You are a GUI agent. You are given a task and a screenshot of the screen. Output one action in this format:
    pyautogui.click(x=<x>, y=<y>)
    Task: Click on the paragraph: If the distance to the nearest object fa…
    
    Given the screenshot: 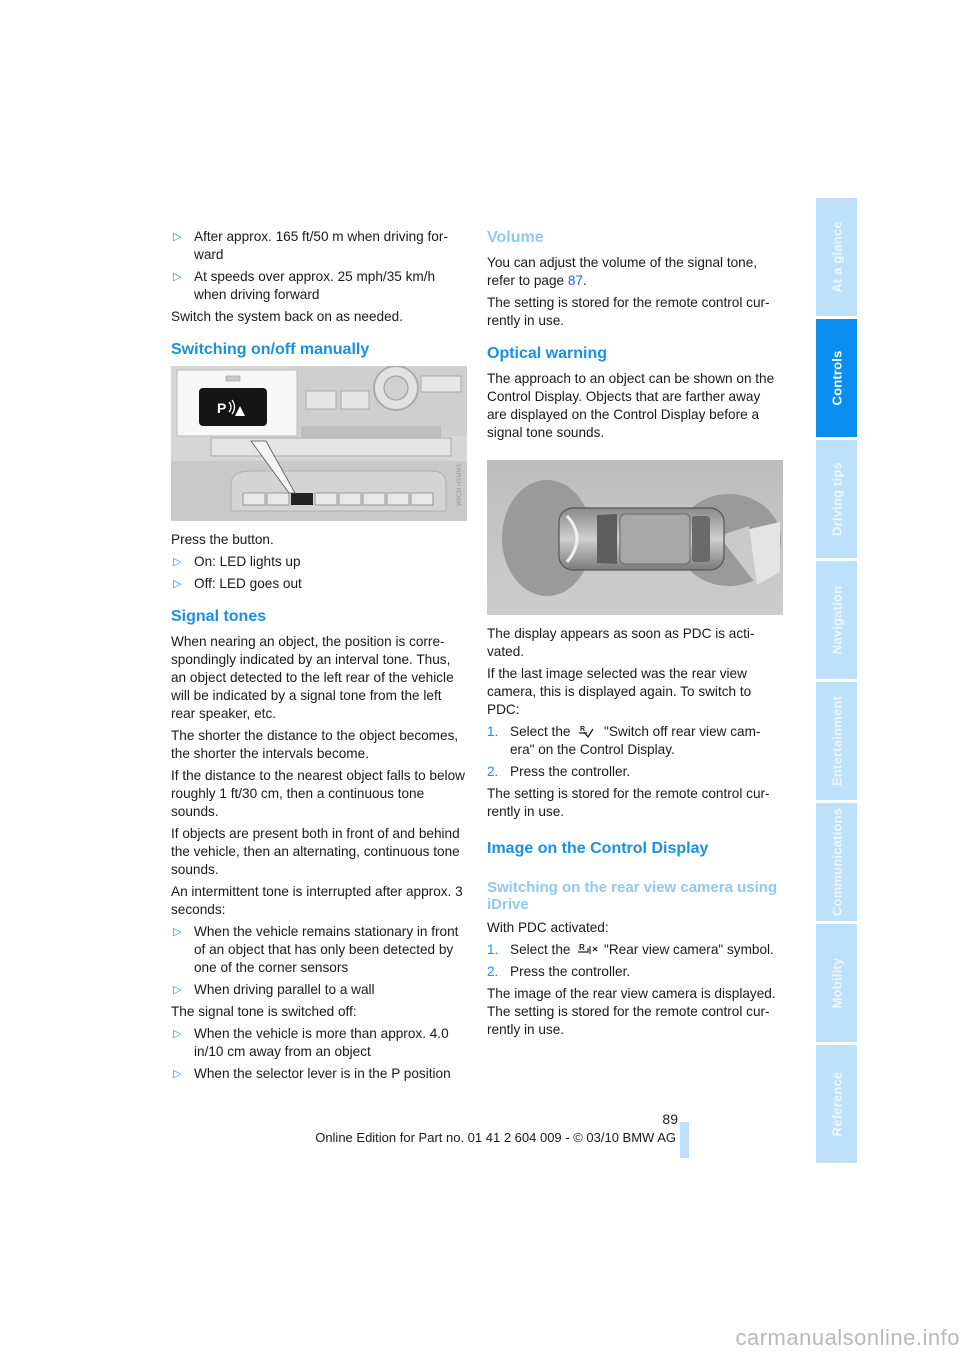 What is the action you would take?
    pyautogui.click(x=318, y=793)
    